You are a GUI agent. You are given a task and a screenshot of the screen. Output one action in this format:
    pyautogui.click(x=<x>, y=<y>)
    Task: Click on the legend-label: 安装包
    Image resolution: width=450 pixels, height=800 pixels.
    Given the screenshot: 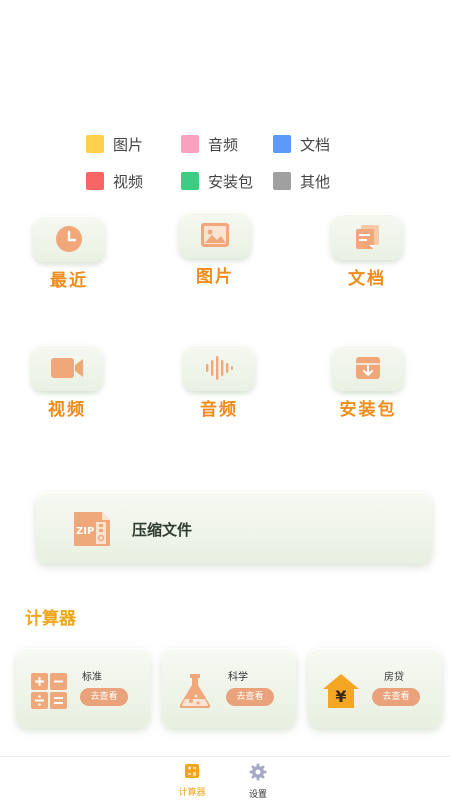 What is the action you would take?
    pyautogui.click(x=231, y=181)
    